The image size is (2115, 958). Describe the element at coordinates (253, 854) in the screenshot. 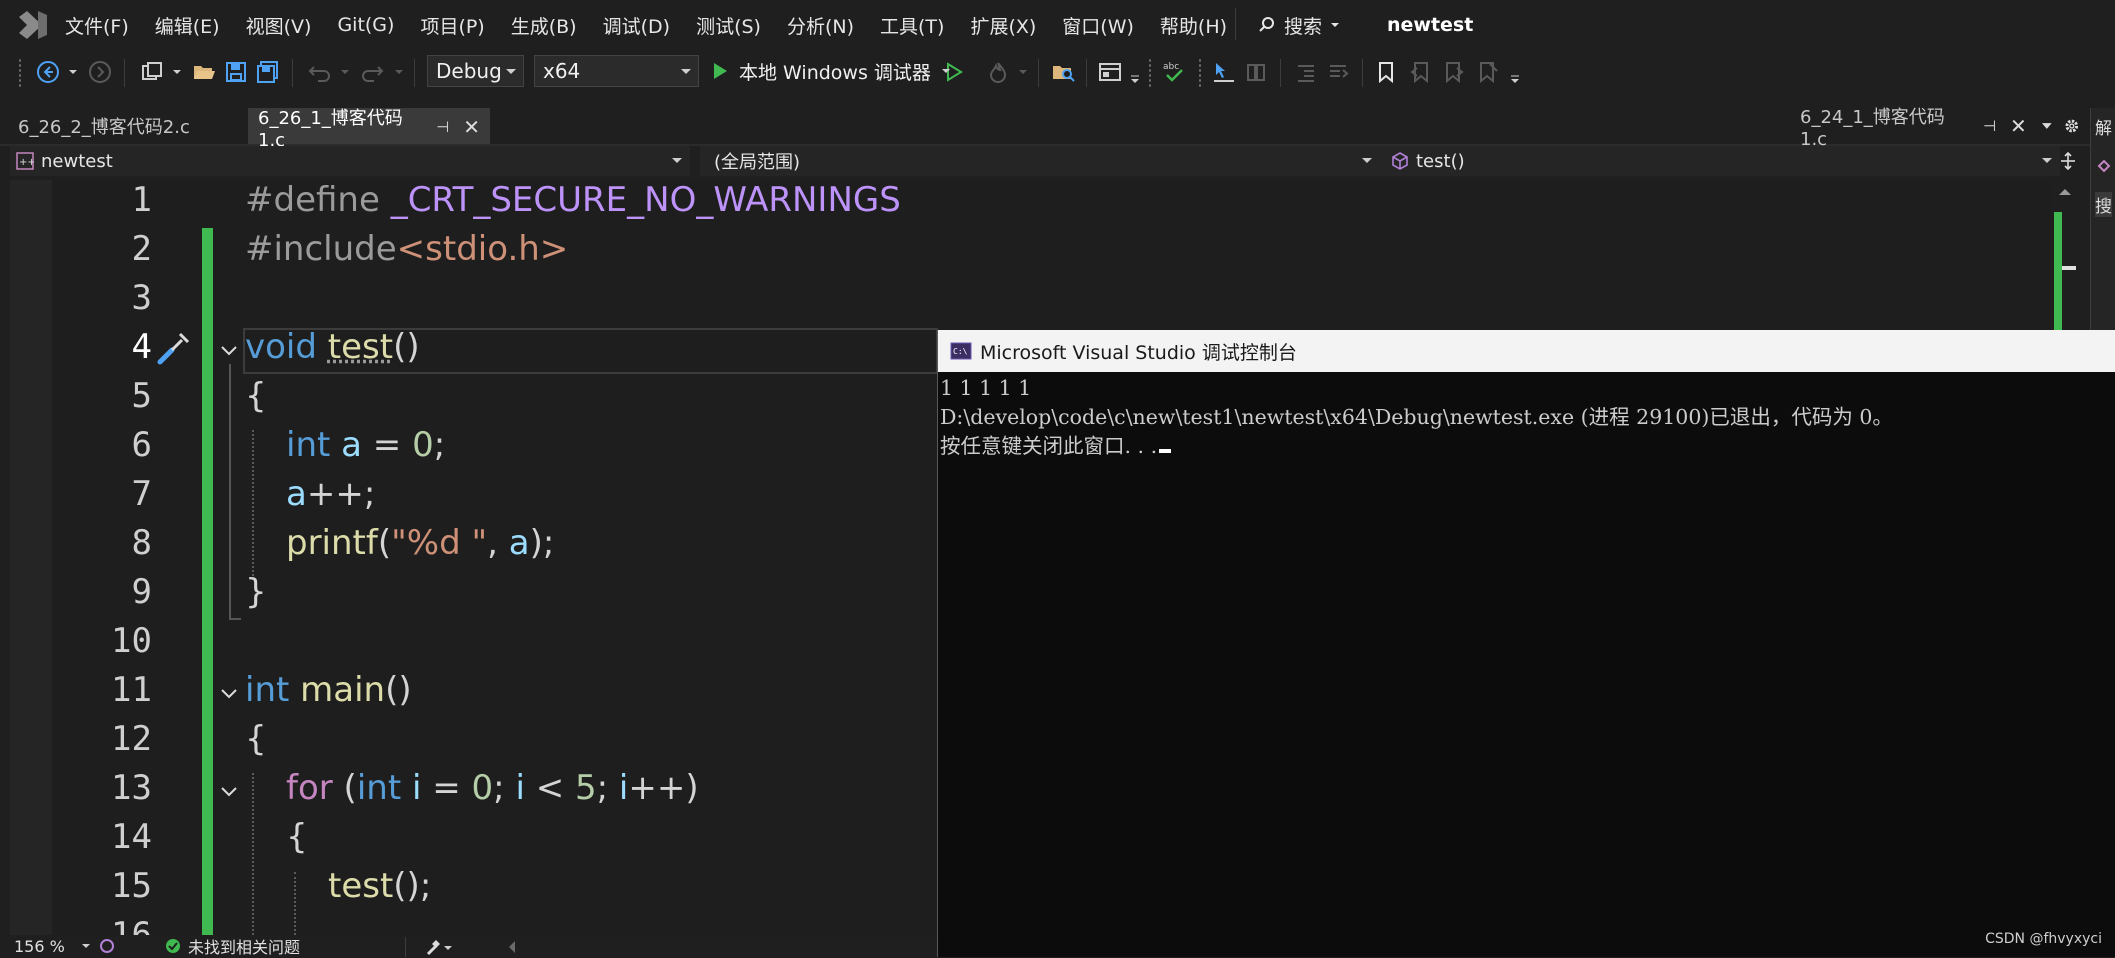

I see `indent-guide` at that location.